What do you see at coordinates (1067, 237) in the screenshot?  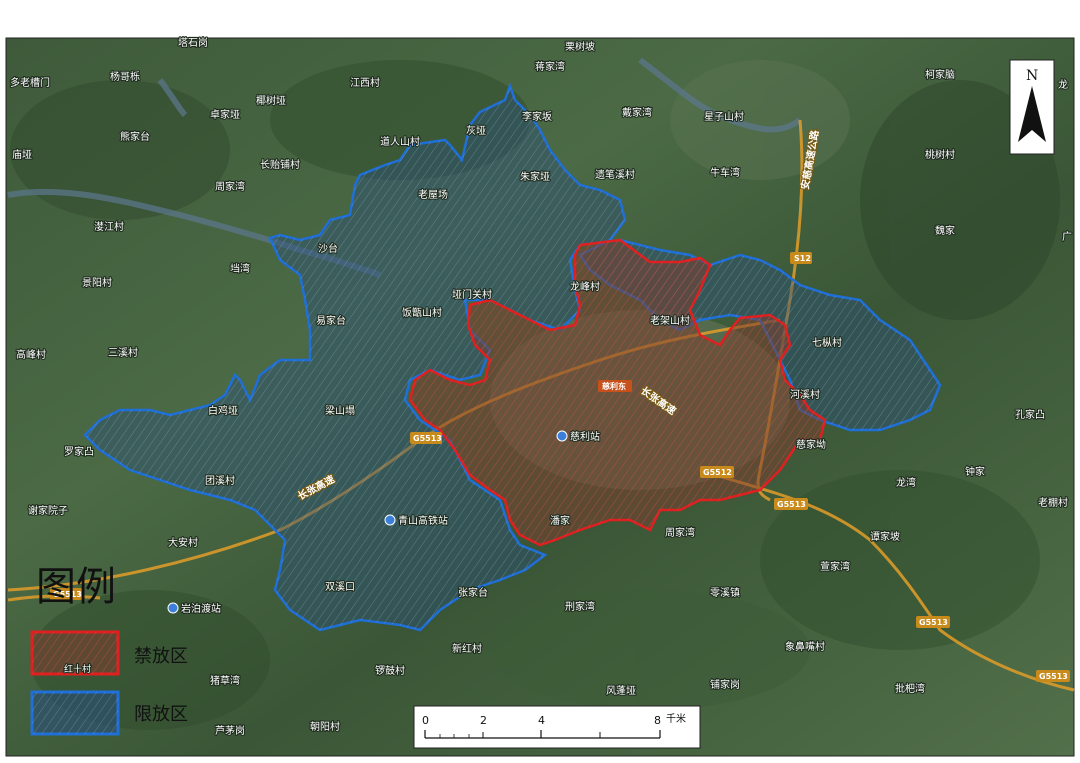 I see `place-label: 广` at bounding box center [1067, 237].